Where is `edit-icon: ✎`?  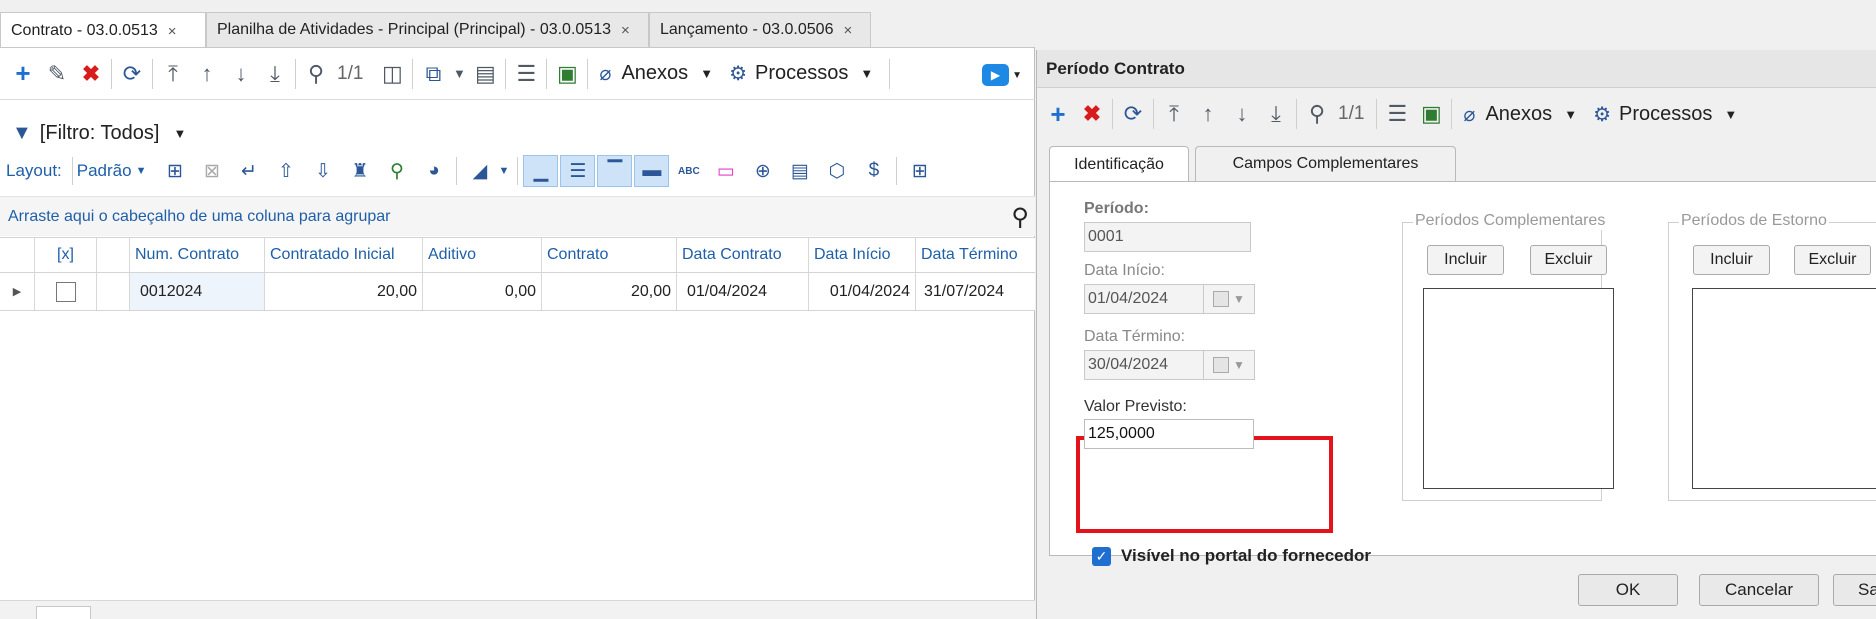
edit-icon: ✎ is located at coordinates (57, 74).